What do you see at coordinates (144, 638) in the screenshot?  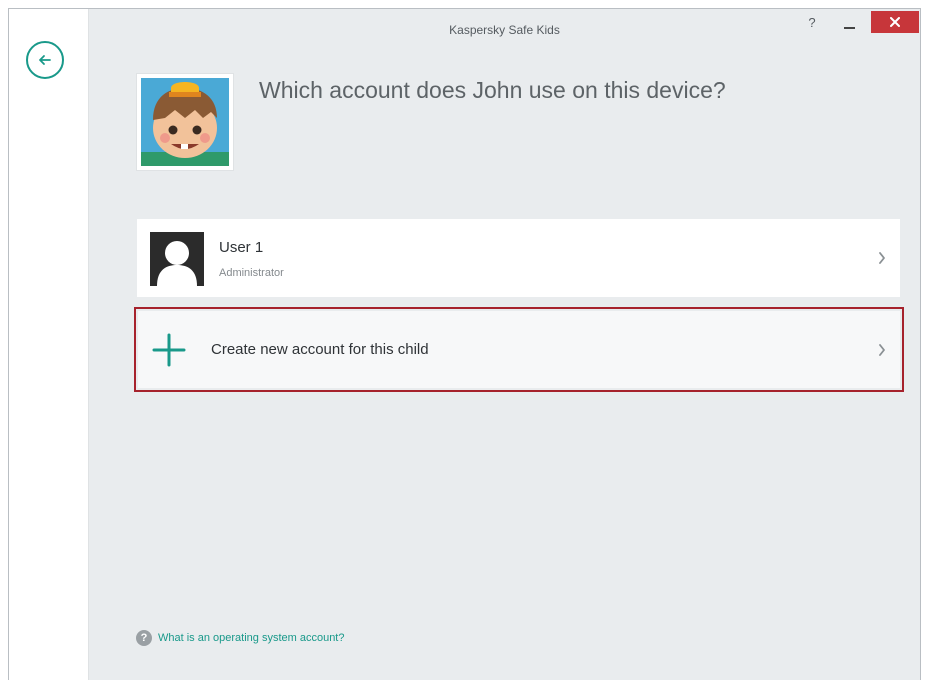 I see `info-icon: ?` at bounding box center [144, 638].